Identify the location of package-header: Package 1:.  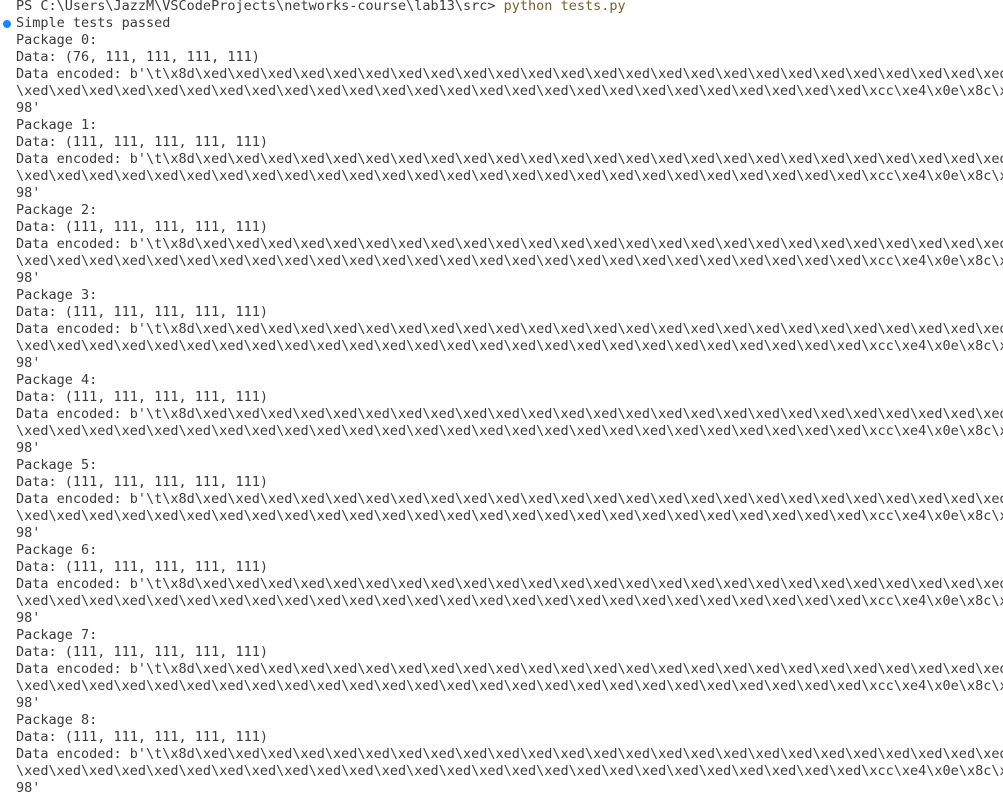
(57, 125).